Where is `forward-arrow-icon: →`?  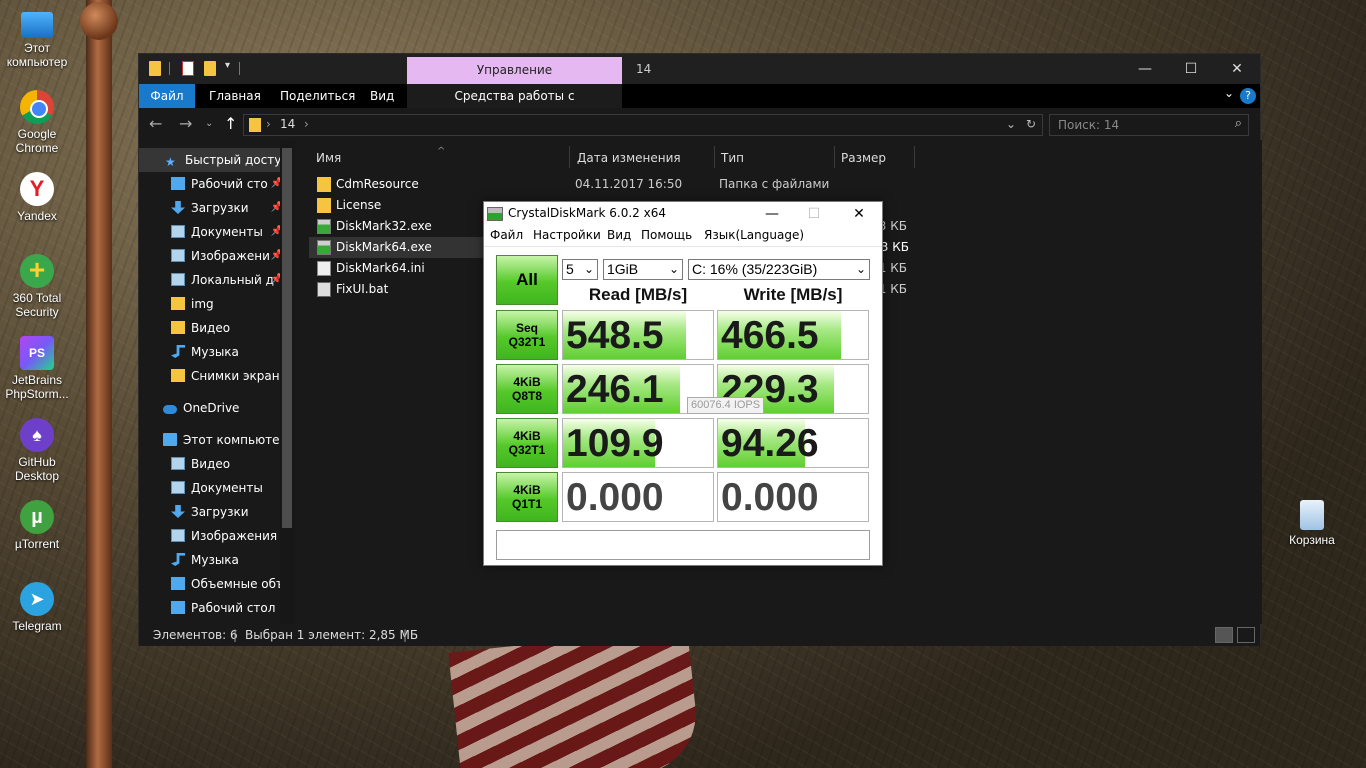
forward-arrow-icon: → is located at coordinates (185, 123).